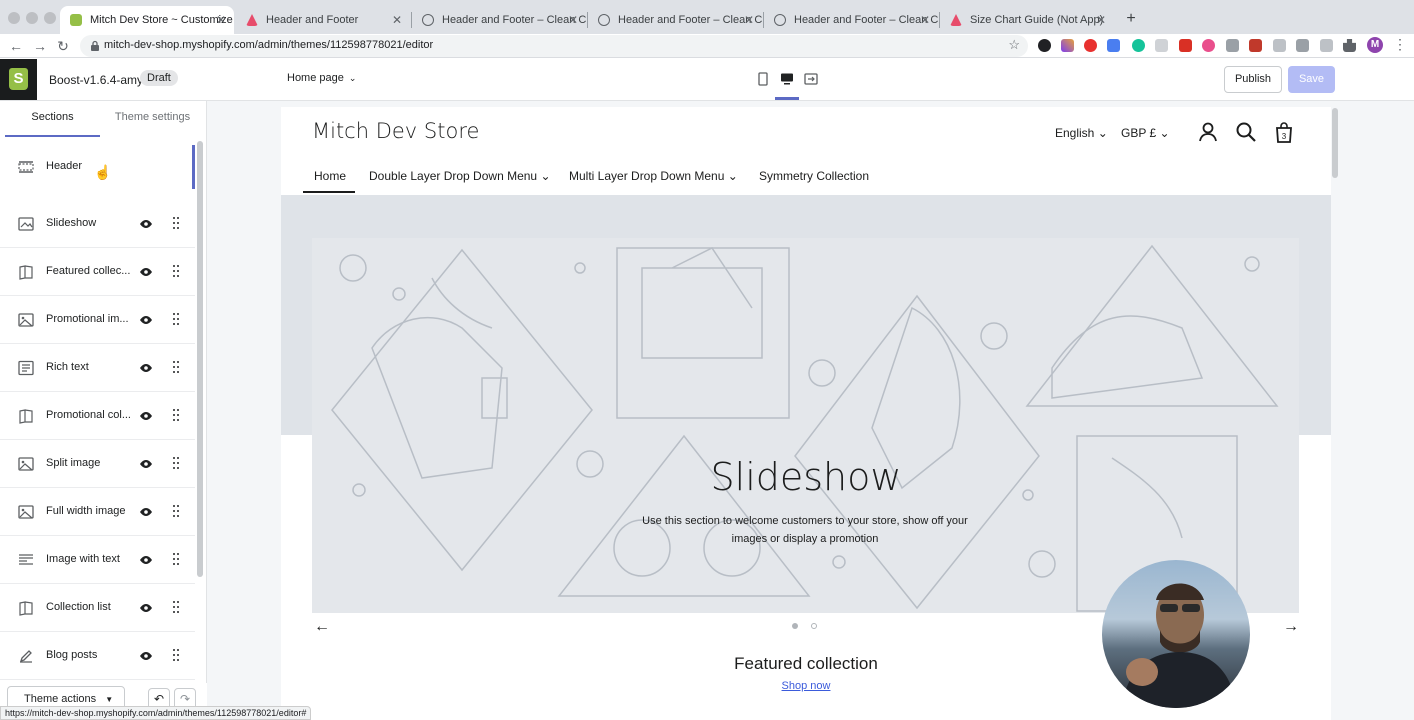 The height and width of the screenshot is (720, 1414). I want to click on section-item-image-with-text: Image with text, so click(97, 560).